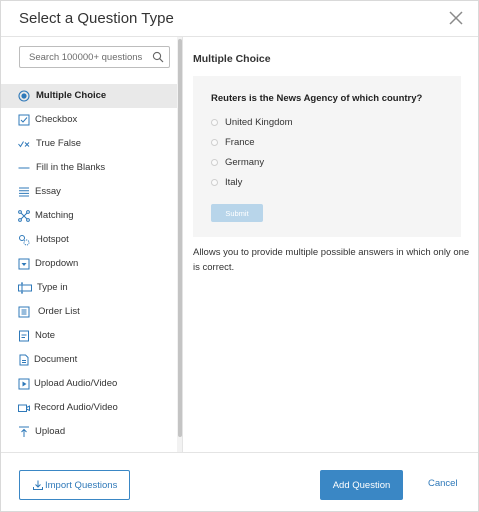 This screenshot has height=512, width=479. Describe the element at coordinates (59, 143) in the screenshot. I see `sidebar-item-label: True False` at that location.